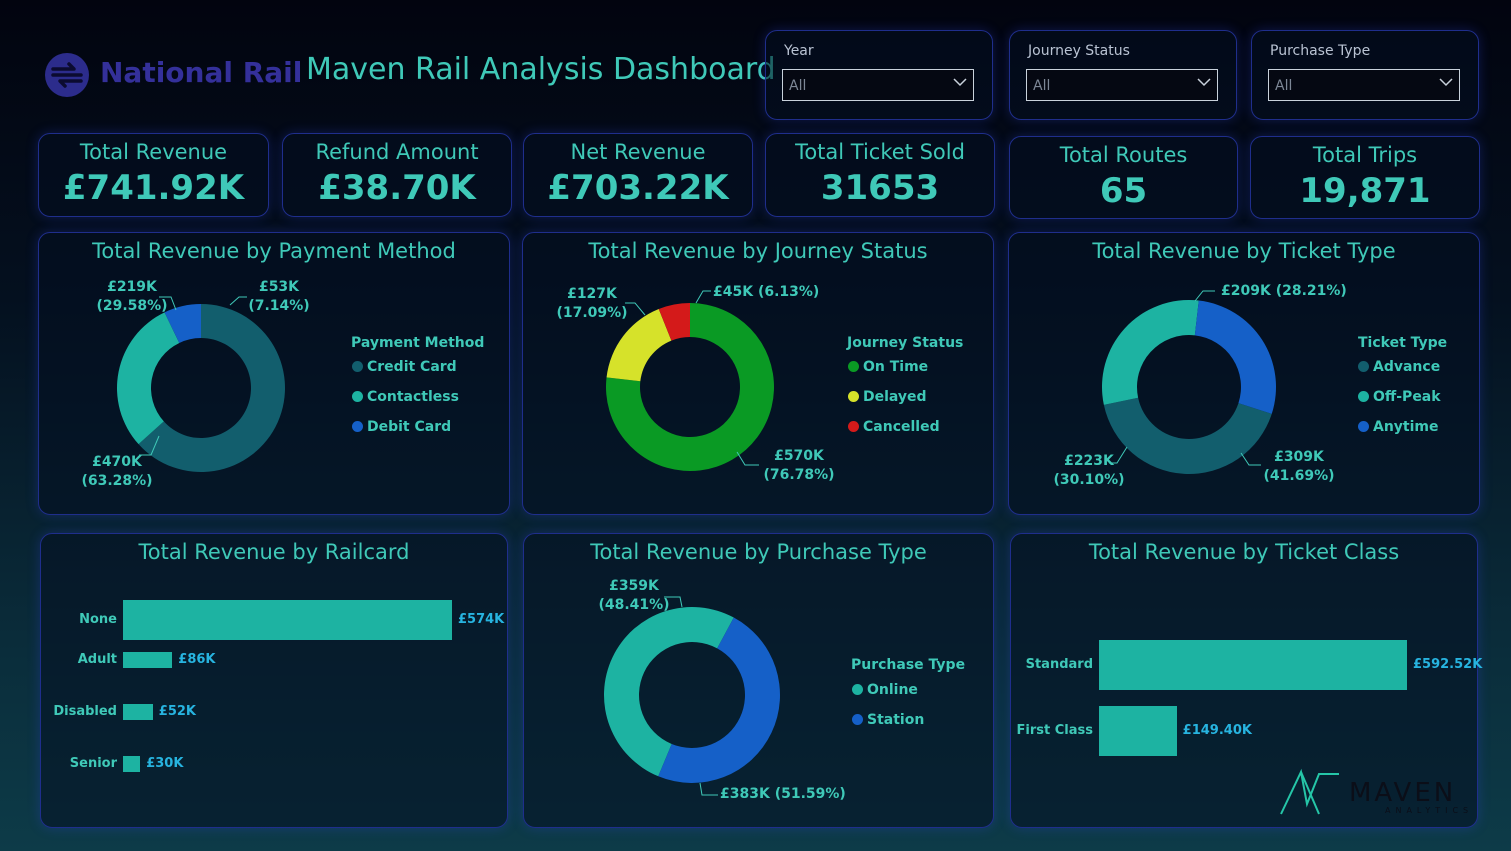 This screenshot has height=851, width=1511. Describe the element at coordinates (1187, 435) in the screenshot. I see `slice-advance` at that location.